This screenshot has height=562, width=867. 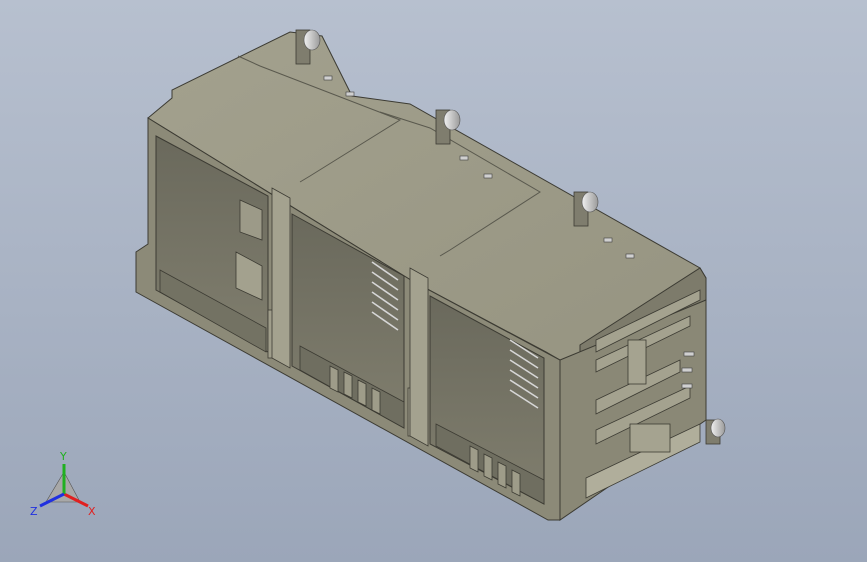 I want to click on z-axis-label: Z, so click(x=34, y=511).